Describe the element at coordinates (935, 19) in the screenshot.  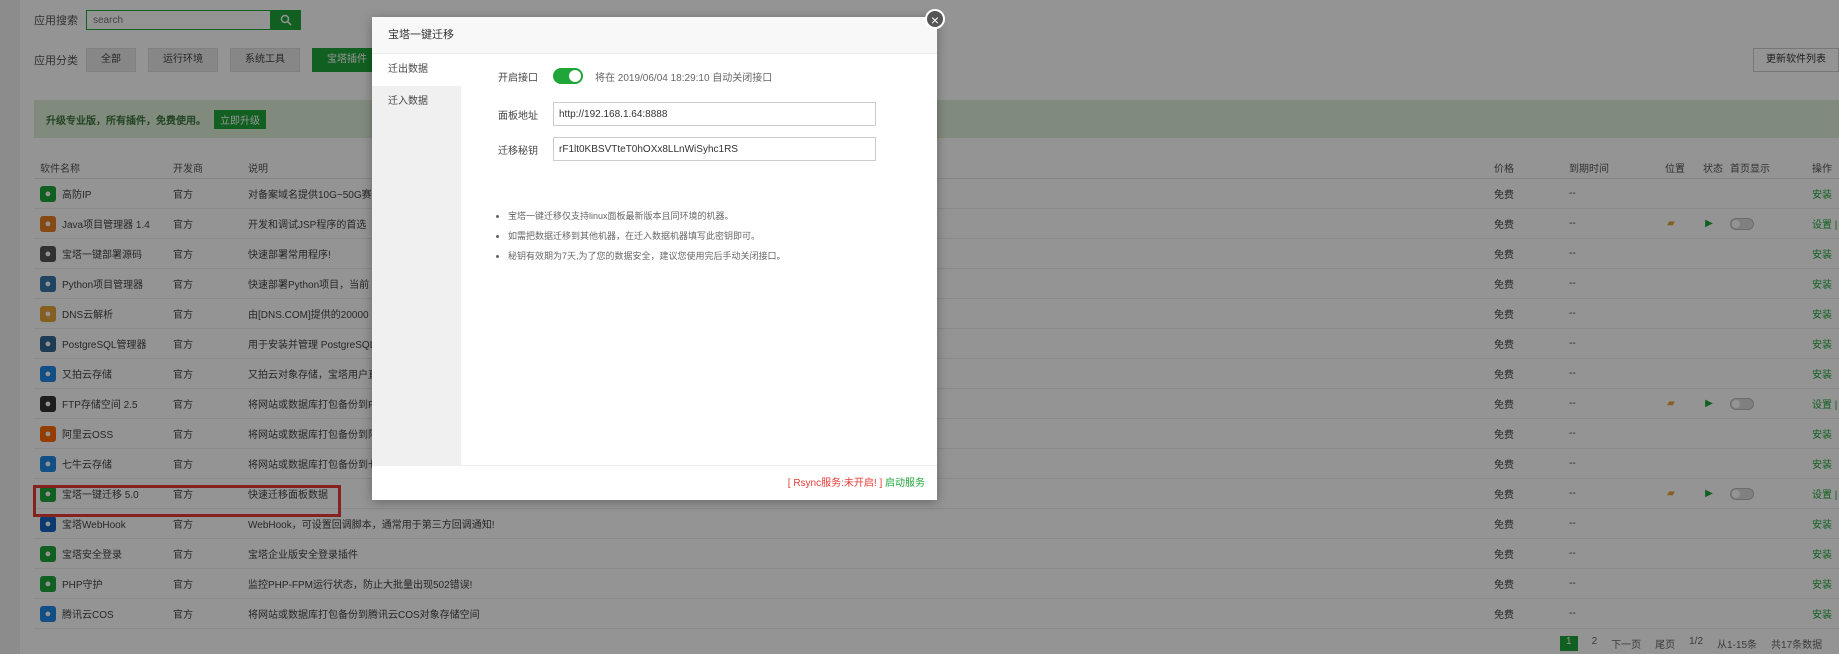
I see `close-icon: ×` at that location.